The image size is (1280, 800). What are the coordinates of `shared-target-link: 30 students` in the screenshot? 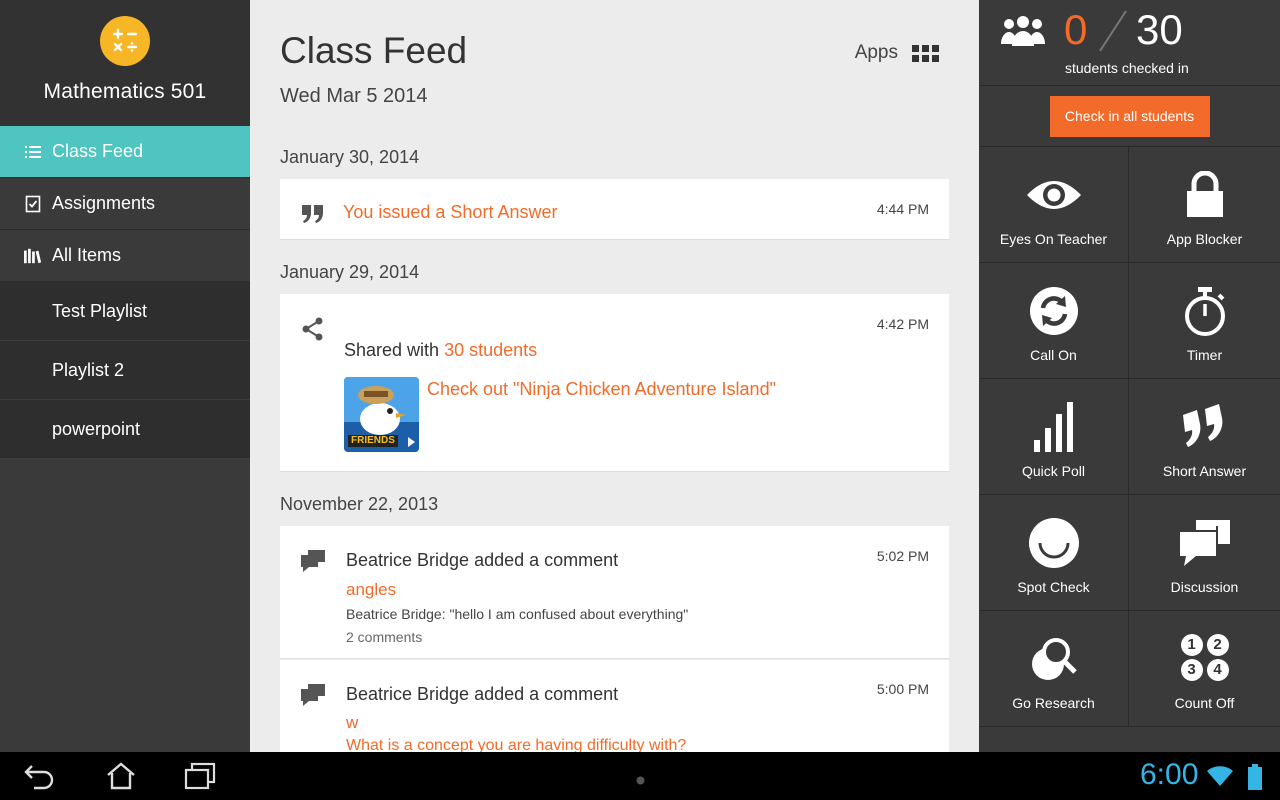 It's located at (490, 350).